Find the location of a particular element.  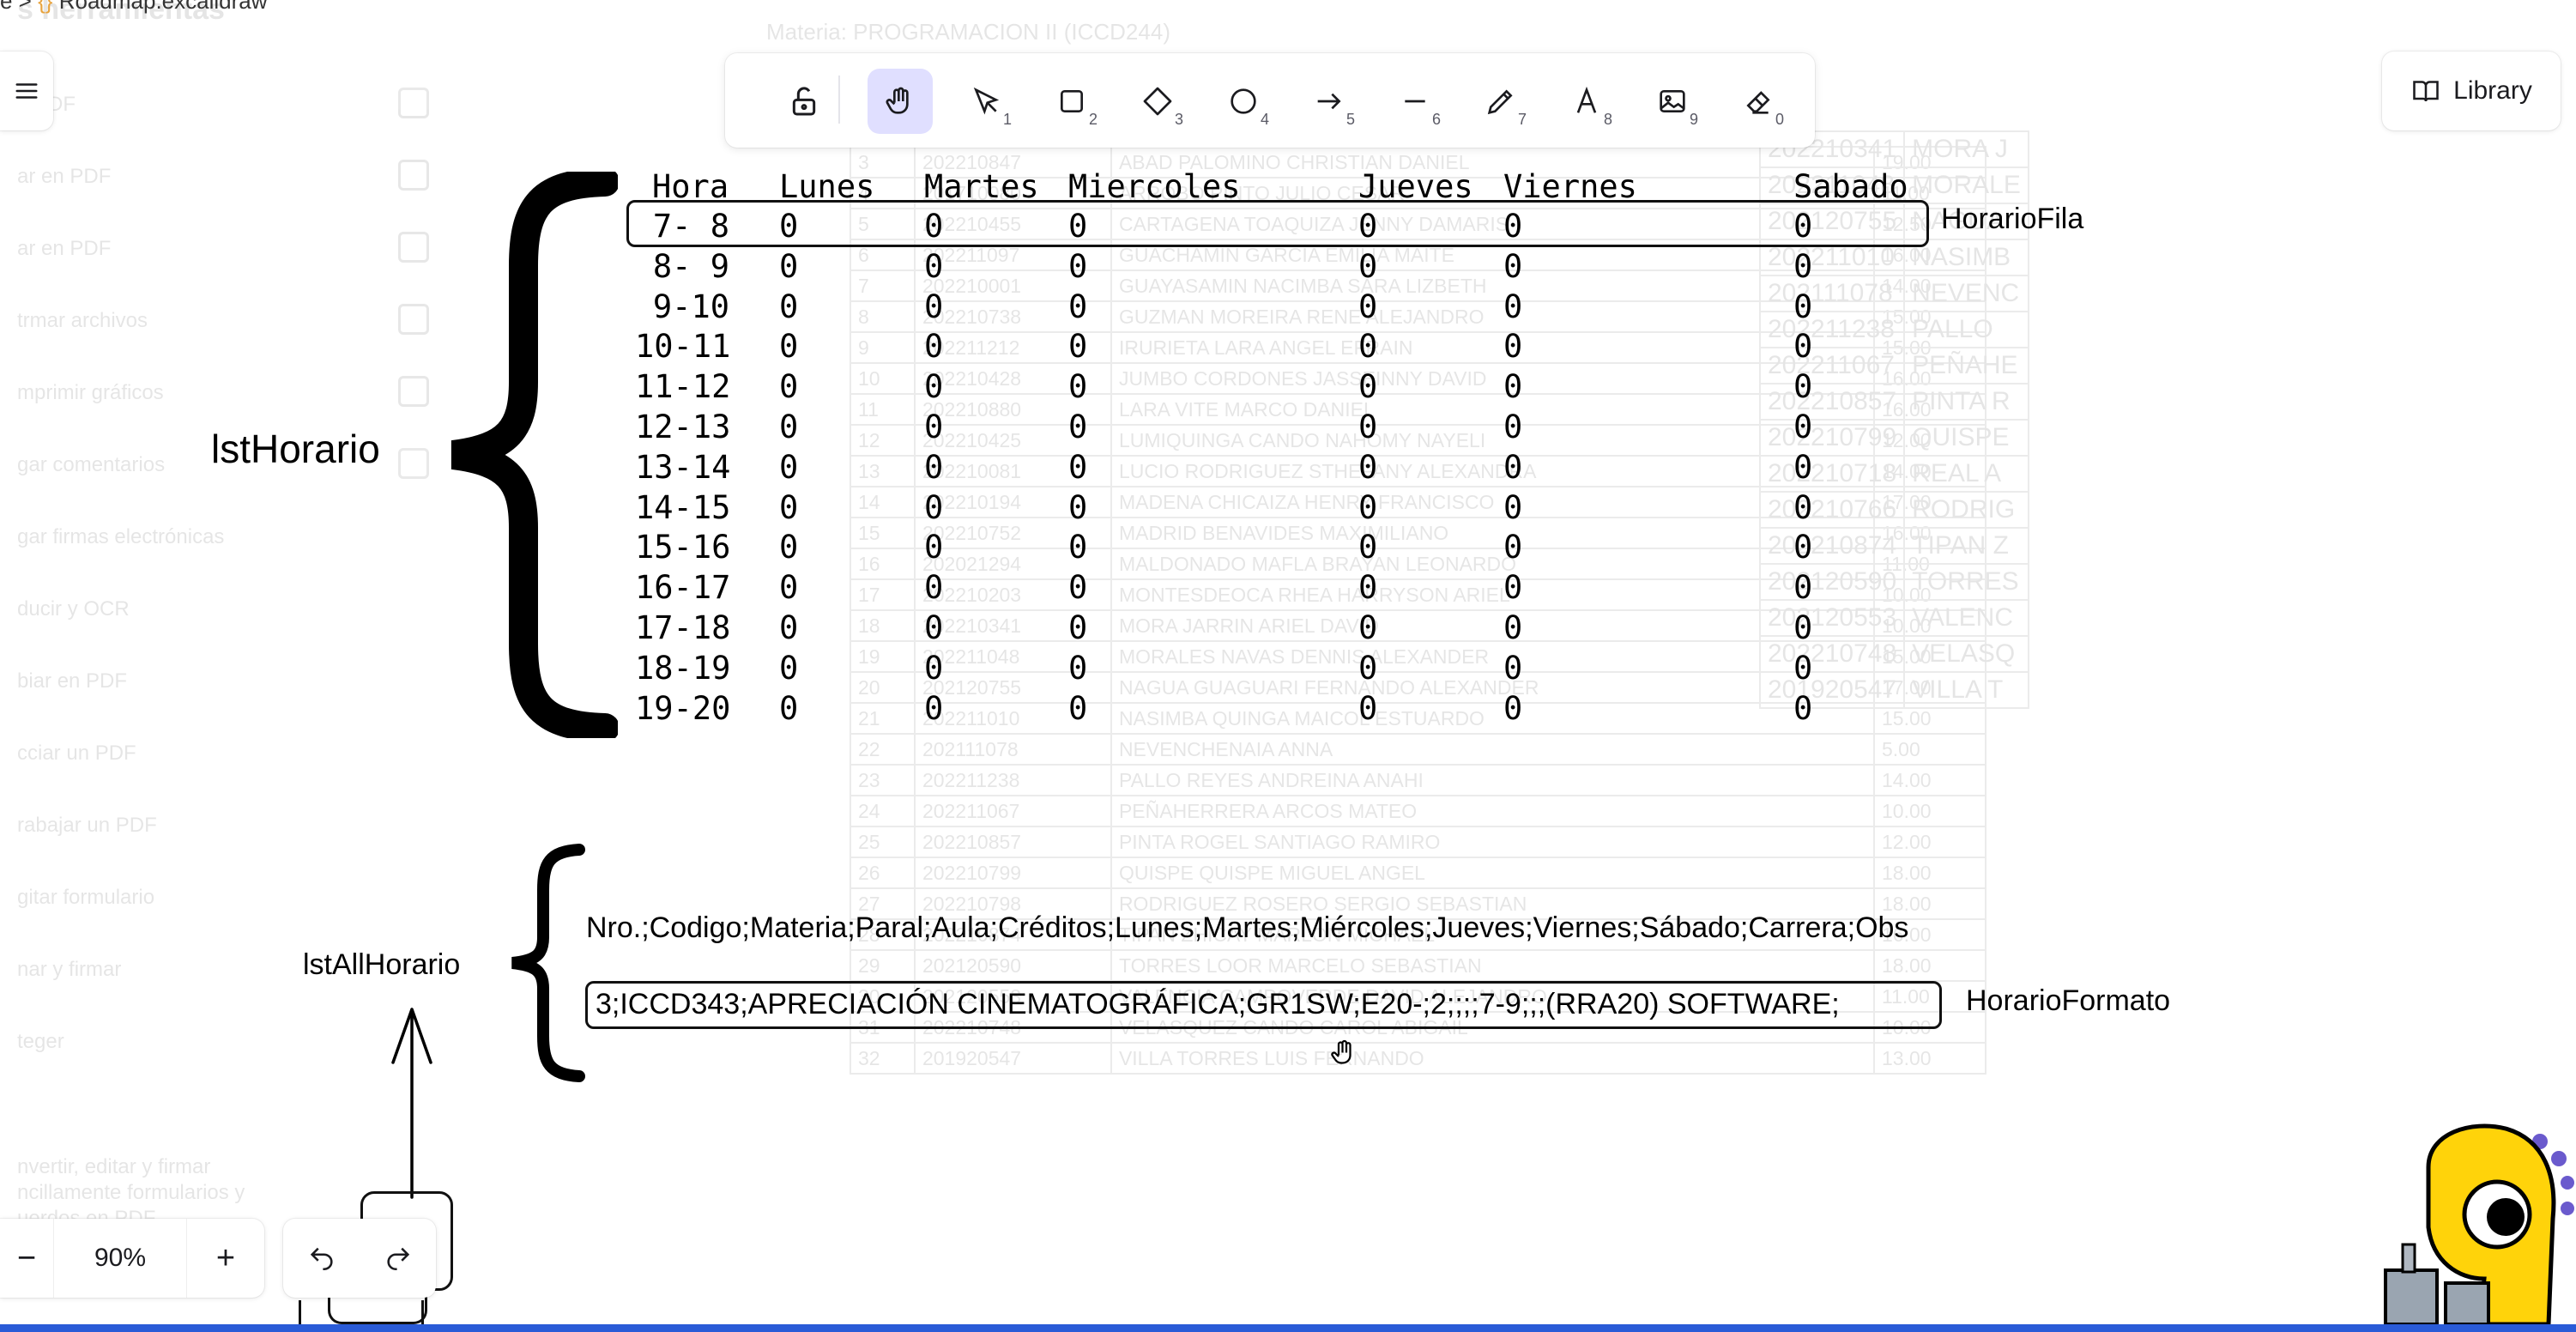

tool-key: 7 is located at coordinates (1522, 119).